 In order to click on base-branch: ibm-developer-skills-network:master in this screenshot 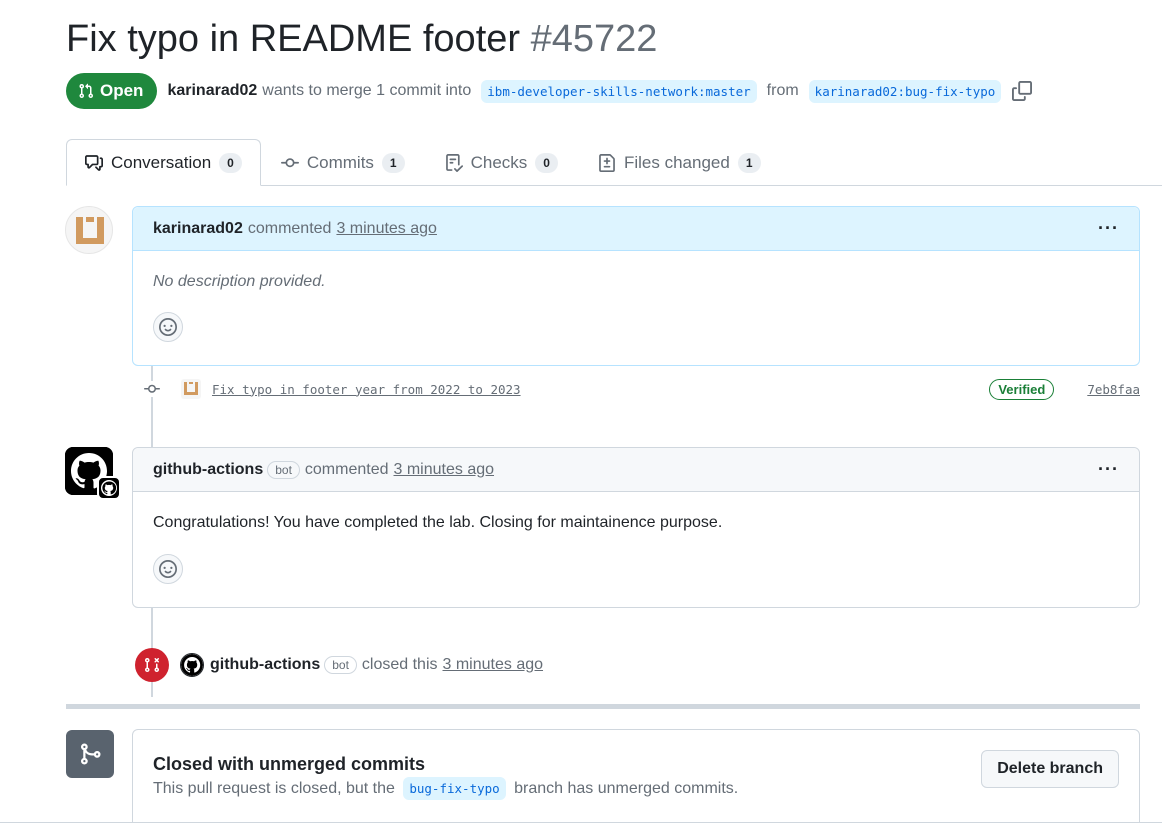, I will do `click(619, 91)`.